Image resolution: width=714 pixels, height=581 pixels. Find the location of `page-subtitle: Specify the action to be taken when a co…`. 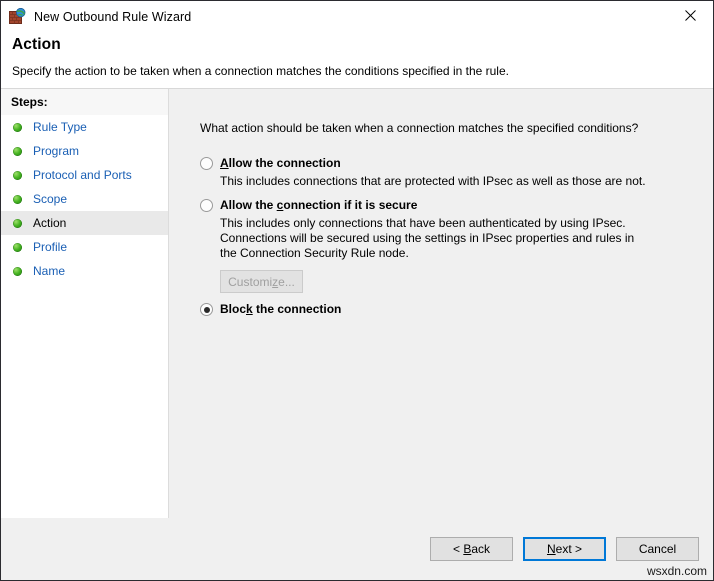

page-subtitle: Specify the action to be taken when a co… is located at coordinates (260, 71).